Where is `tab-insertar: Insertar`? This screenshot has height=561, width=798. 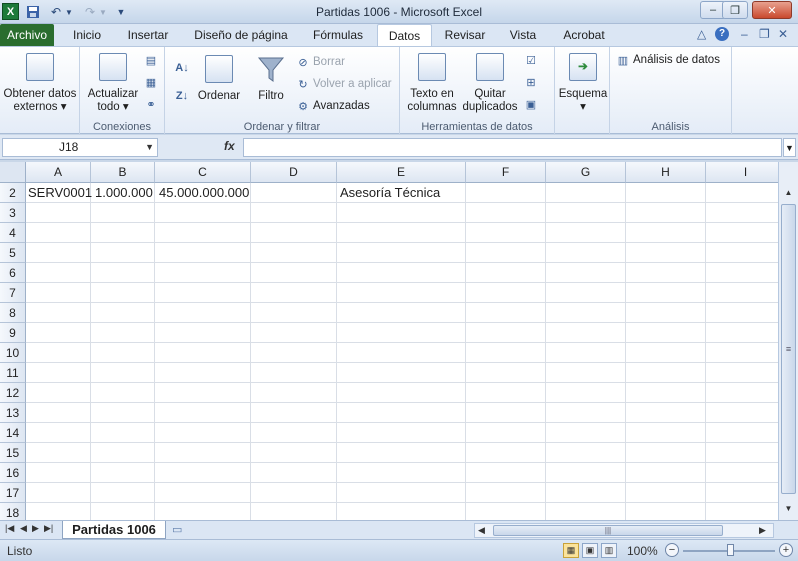
tab-insertar: Insertar is located at coordinates (148, 35).